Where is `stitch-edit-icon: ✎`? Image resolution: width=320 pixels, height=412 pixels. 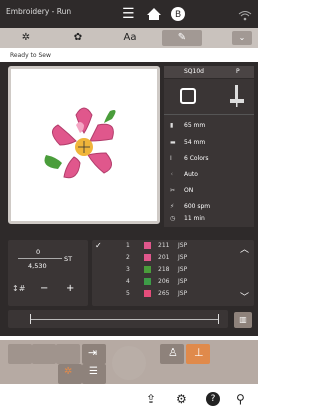 stitch-edit-icon: ✎ is located at coordinates (182, 37).